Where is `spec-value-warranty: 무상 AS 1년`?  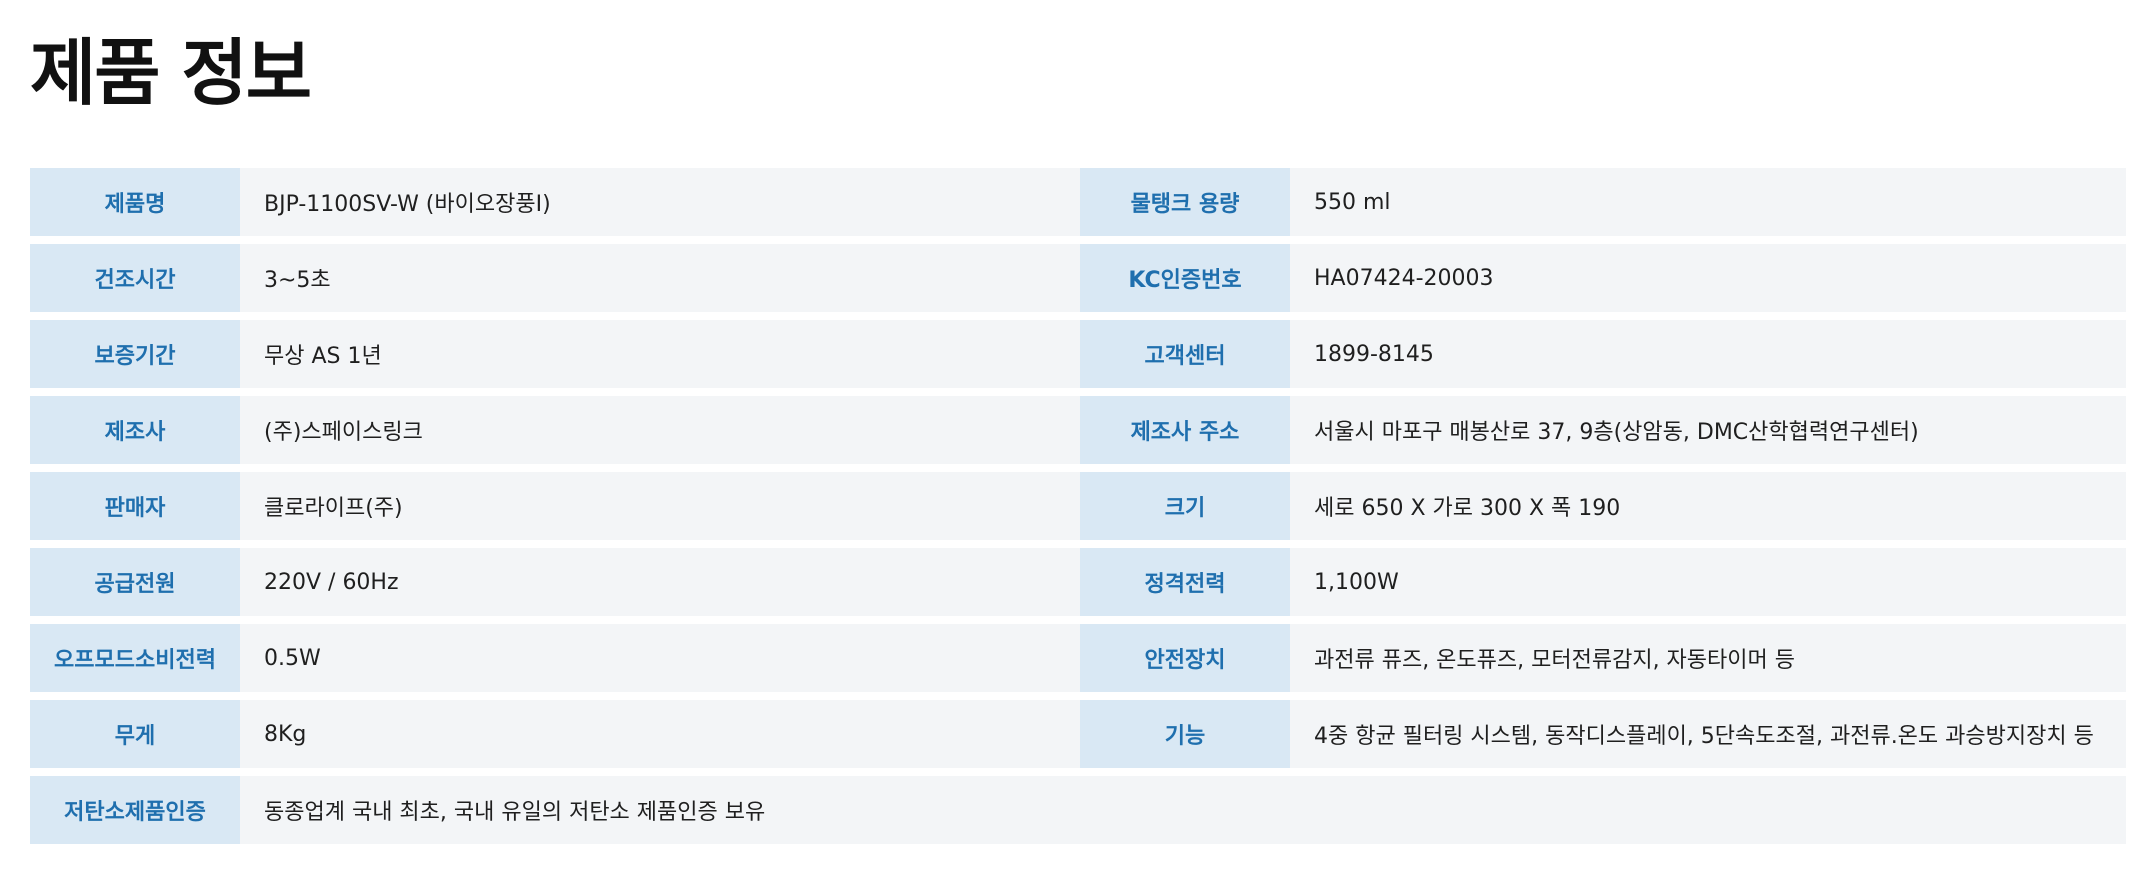 spec-value-warranty: 무상 AS 1년 is located at coordinates (660, 354).